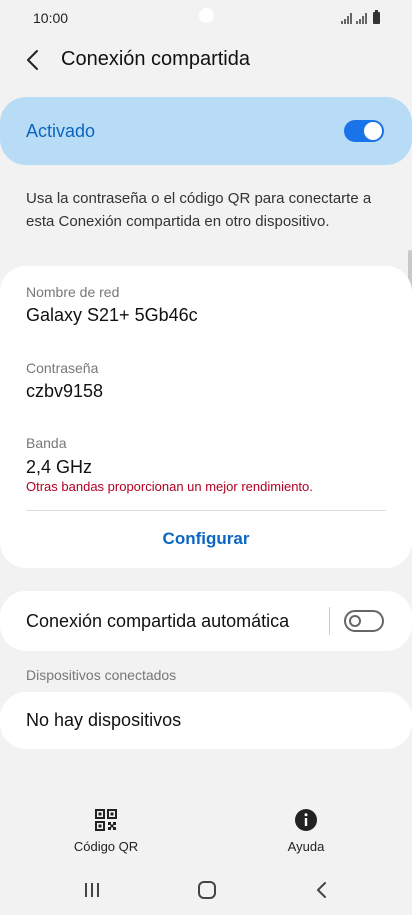  I want to click on home-icon, so click(207, 890).